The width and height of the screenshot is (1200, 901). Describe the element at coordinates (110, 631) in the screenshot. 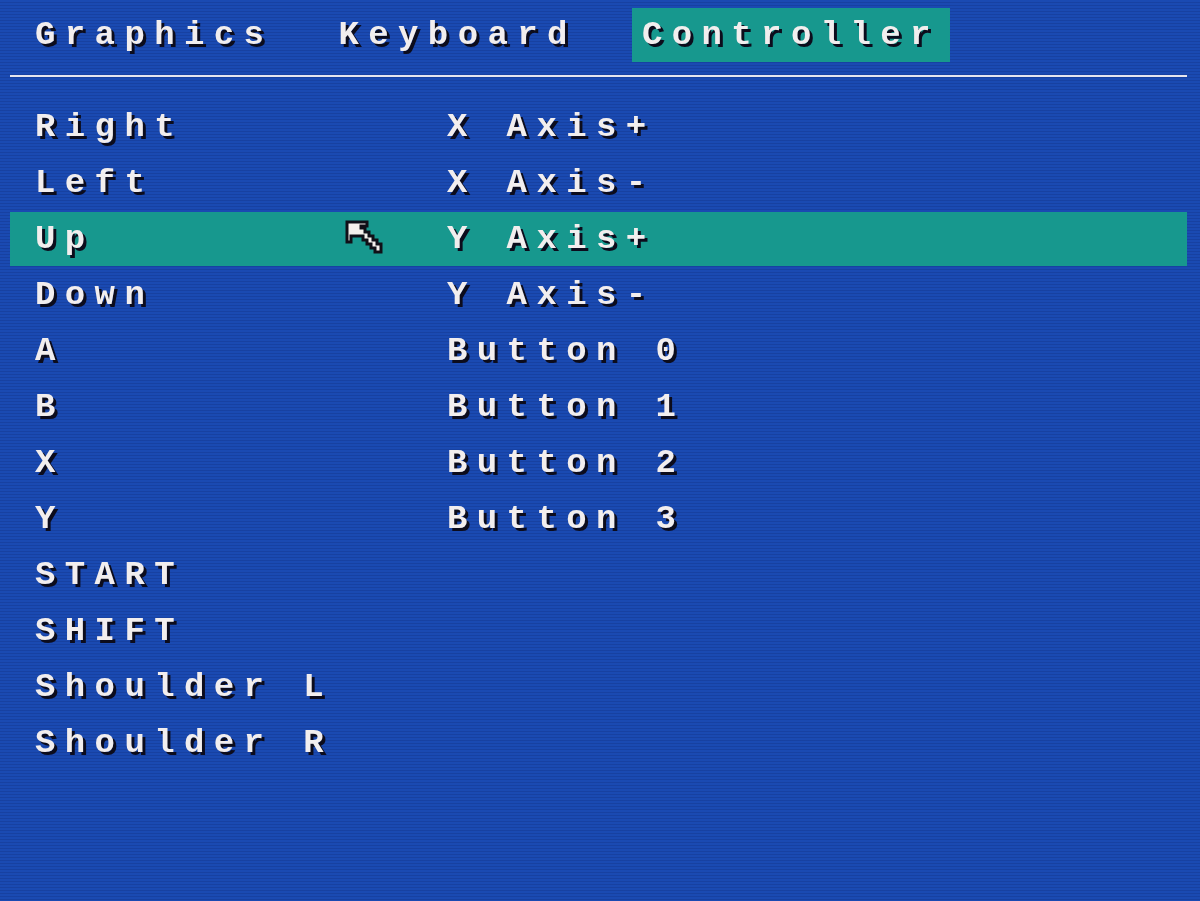

I see `action-label: SHIFT` at that location.